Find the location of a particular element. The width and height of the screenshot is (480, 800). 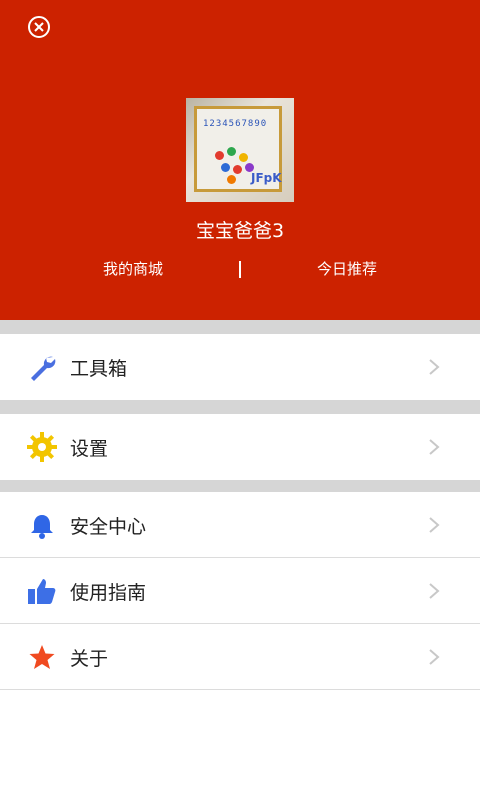

gear-icon is located at coordinates (42, 447).